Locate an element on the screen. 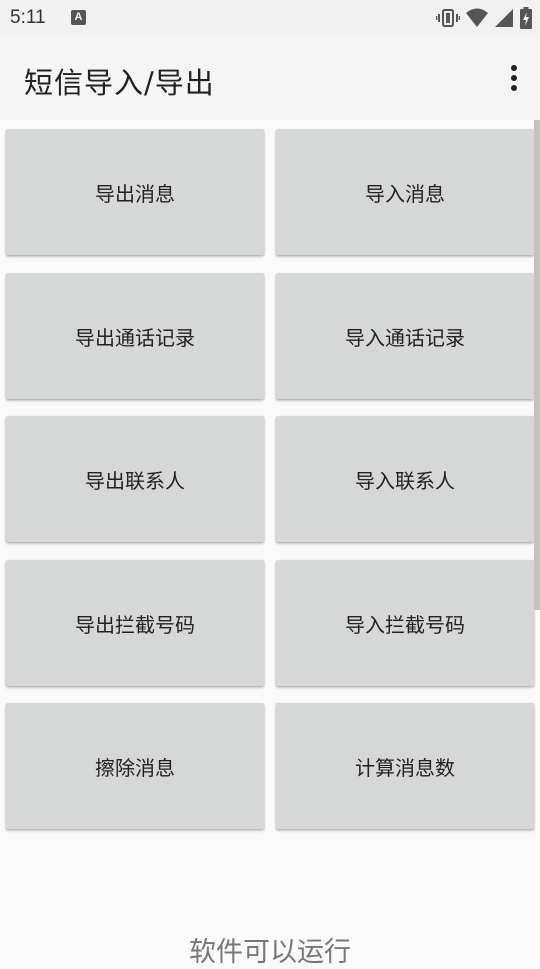 This screenshot has width=540, height=969. more-vert-icon is located at coordinates (514, 78).